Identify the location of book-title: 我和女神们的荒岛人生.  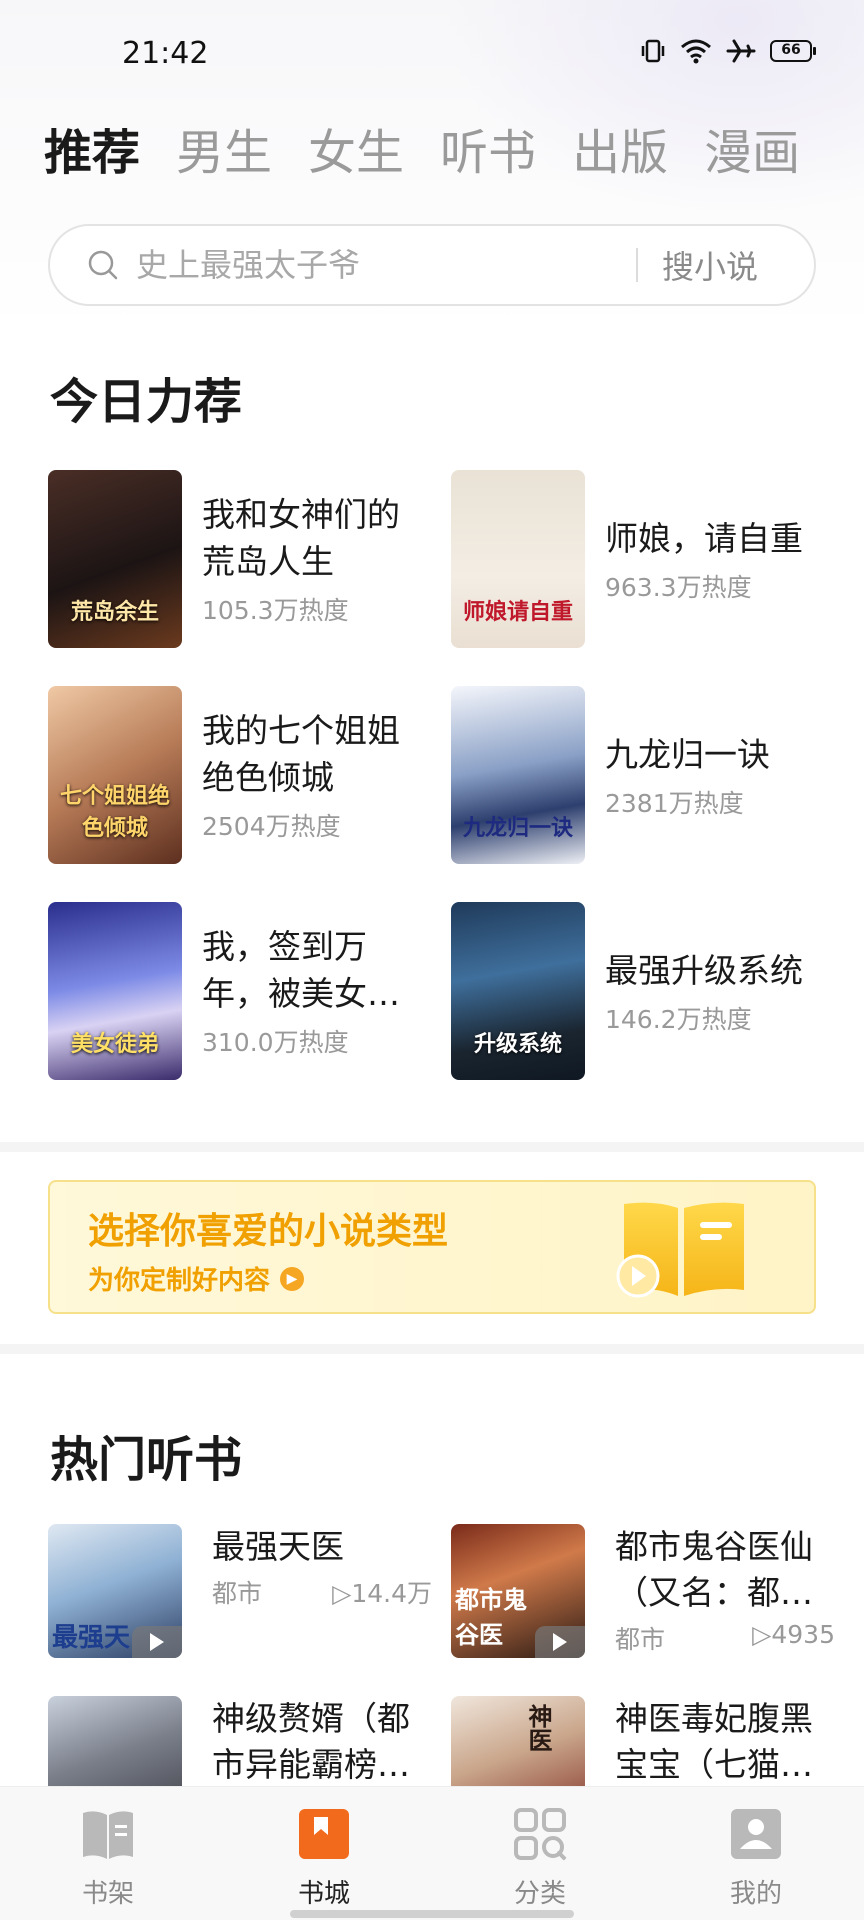
(301, 538).